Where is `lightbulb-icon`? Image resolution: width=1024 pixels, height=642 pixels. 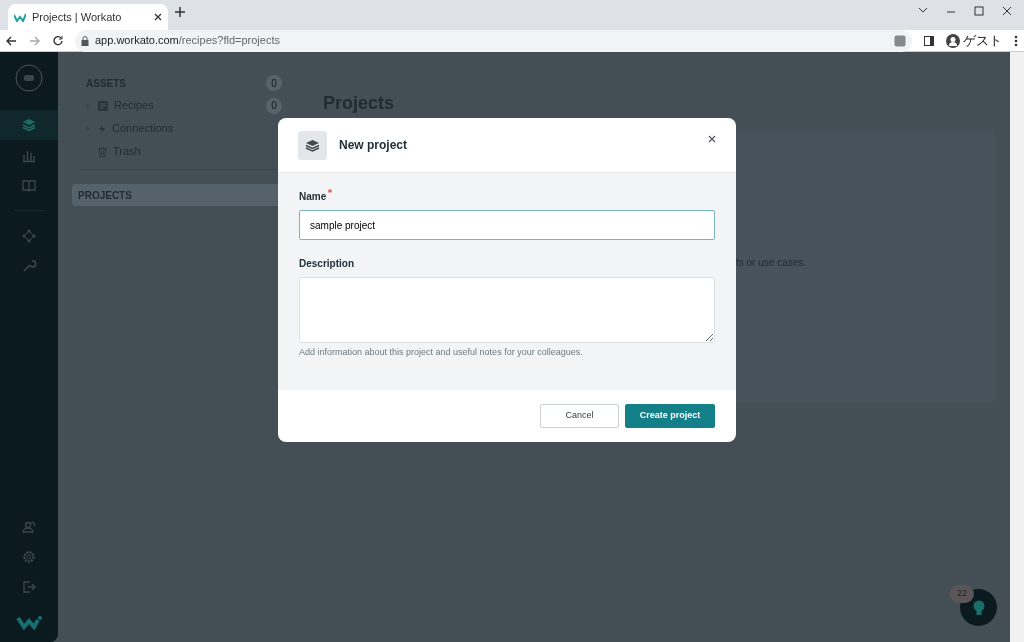
lightbulb-icon is located at coordinates (978, 607).